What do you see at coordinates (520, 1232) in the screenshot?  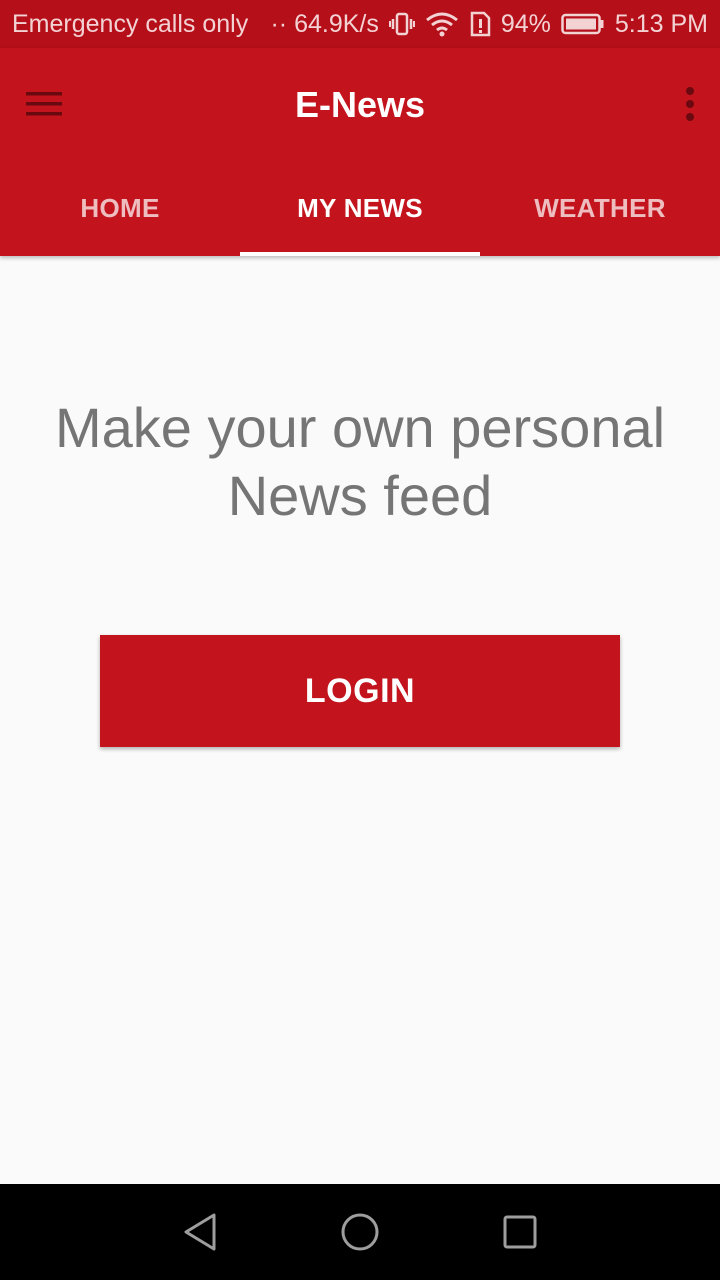 I see `recents-icon` at bounding box center [520, 1232].